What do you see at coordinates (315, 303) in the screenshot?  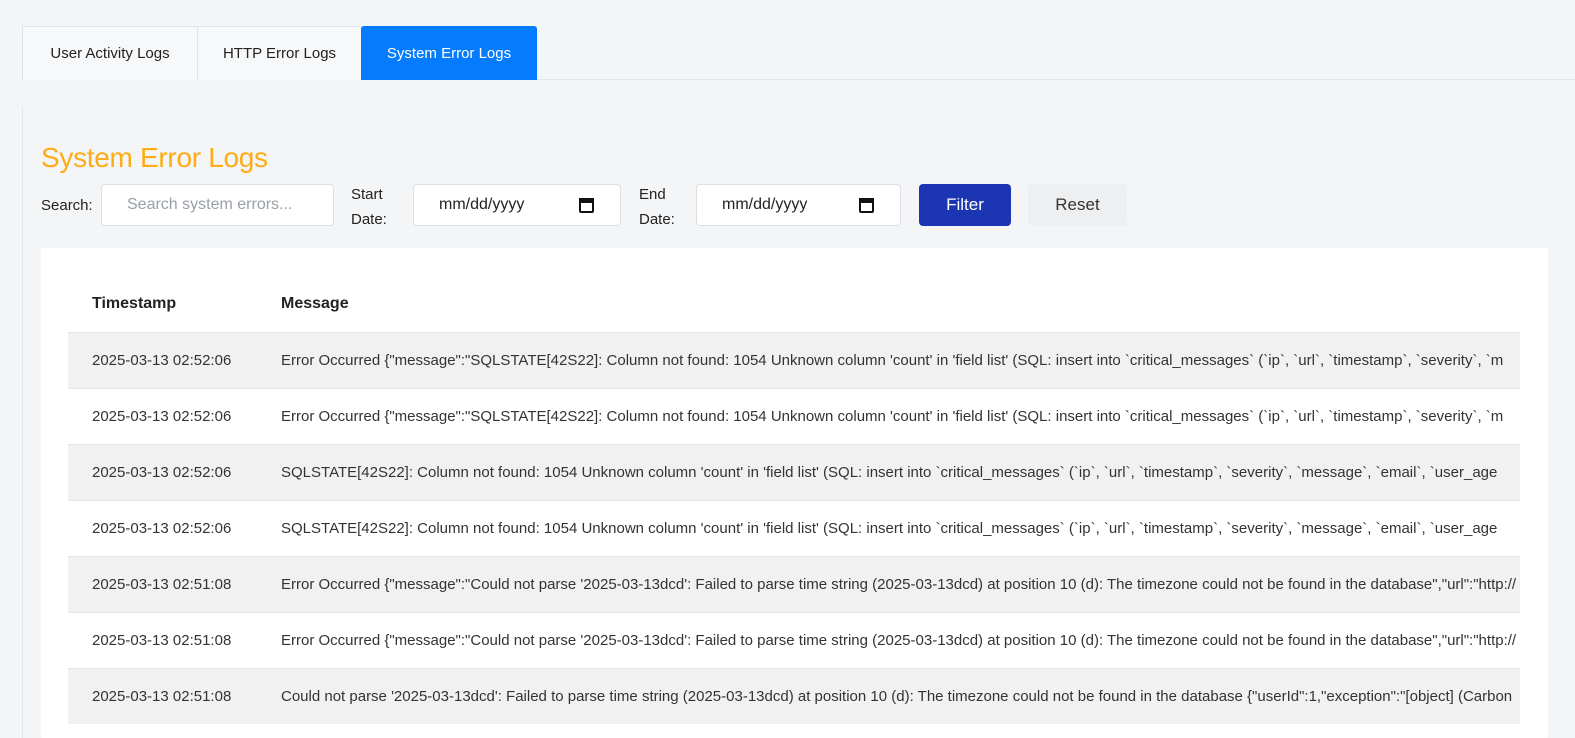 I see `message-column-header: Message` at bounding box center [315, 303].